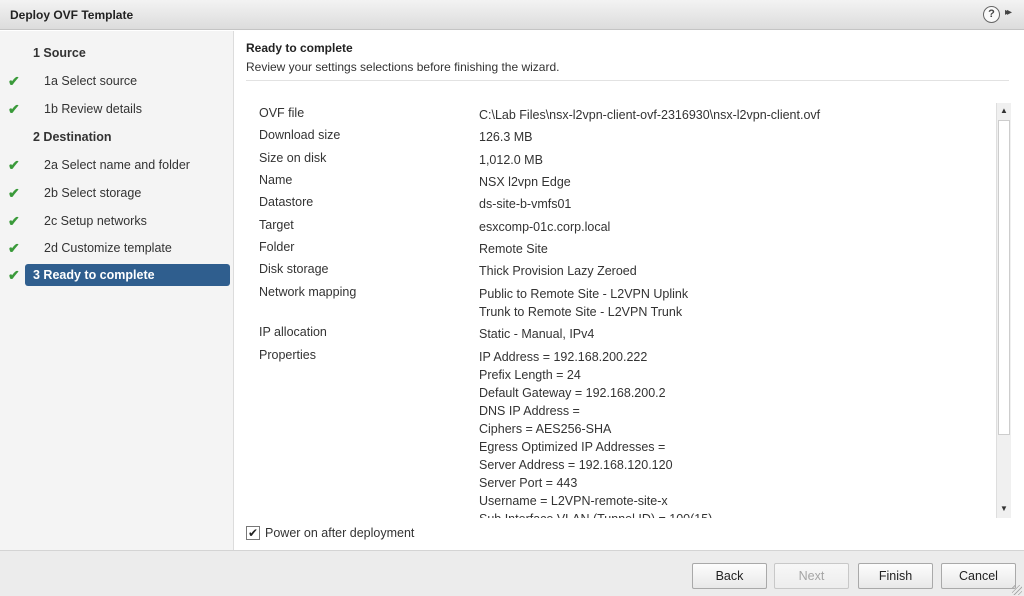  I want to click on setting-key: OVF file, so click(282, 113).